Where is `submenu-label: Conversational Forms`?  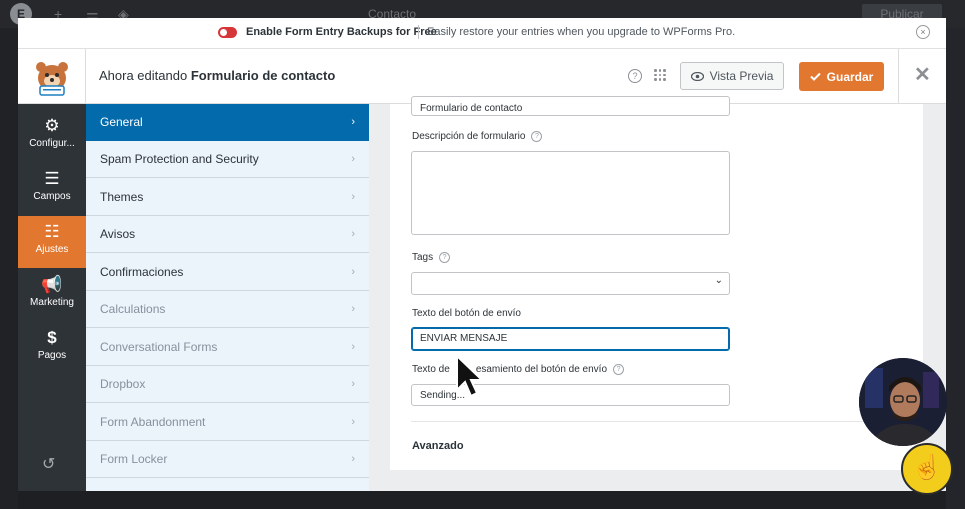
submenu-label: Conversational Forms is located at coordinates (159, 347).